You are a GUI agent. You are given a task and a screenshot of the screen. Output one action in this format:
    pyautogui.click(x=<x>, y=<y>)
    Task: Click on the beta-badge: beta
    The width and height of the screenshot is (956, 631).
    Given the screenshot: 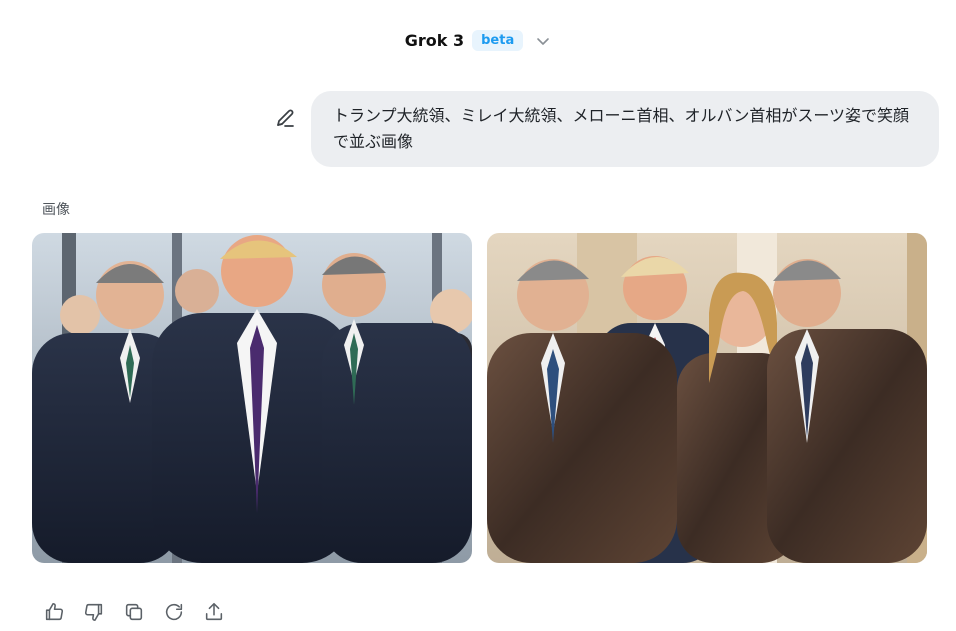 What is the action you would take?
    pyautogui.click(x=498, y=40)
    